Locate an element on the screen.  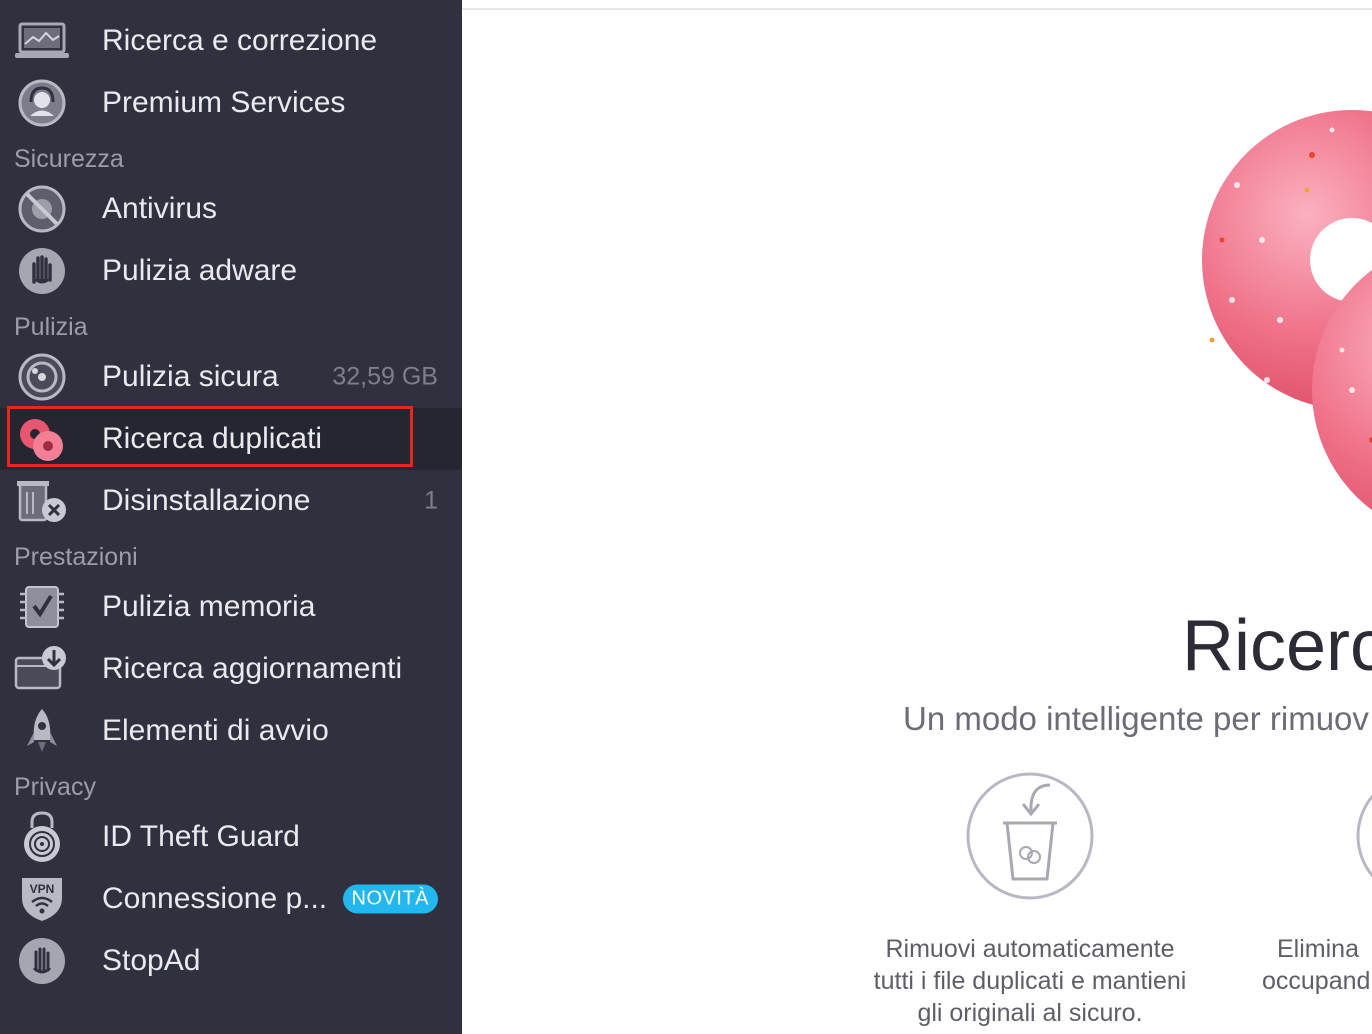
sidebar-item-label: Ricerca duplicati is located at coordinates (212, 438).